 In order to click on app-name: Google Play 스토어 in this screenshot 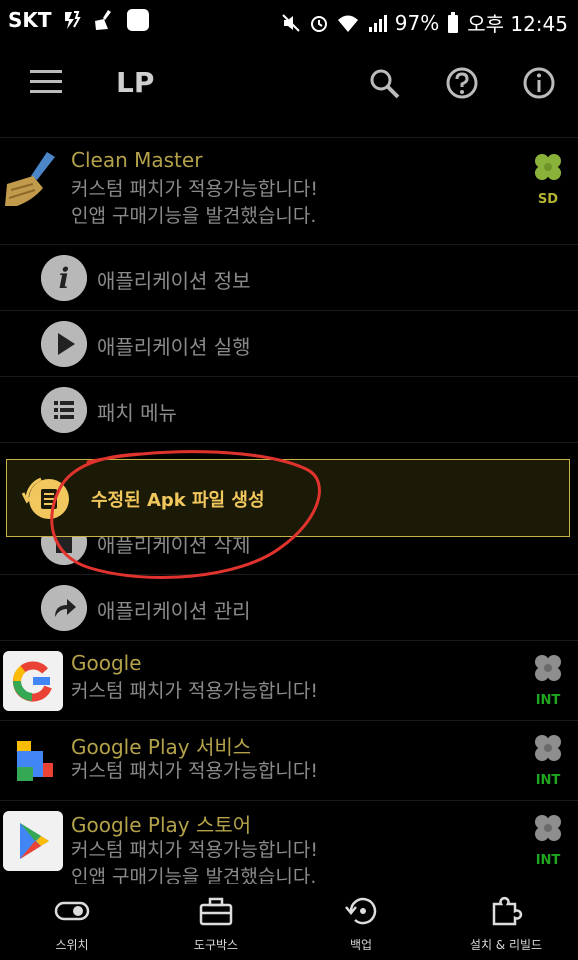, I will do `click(161, 825)`.